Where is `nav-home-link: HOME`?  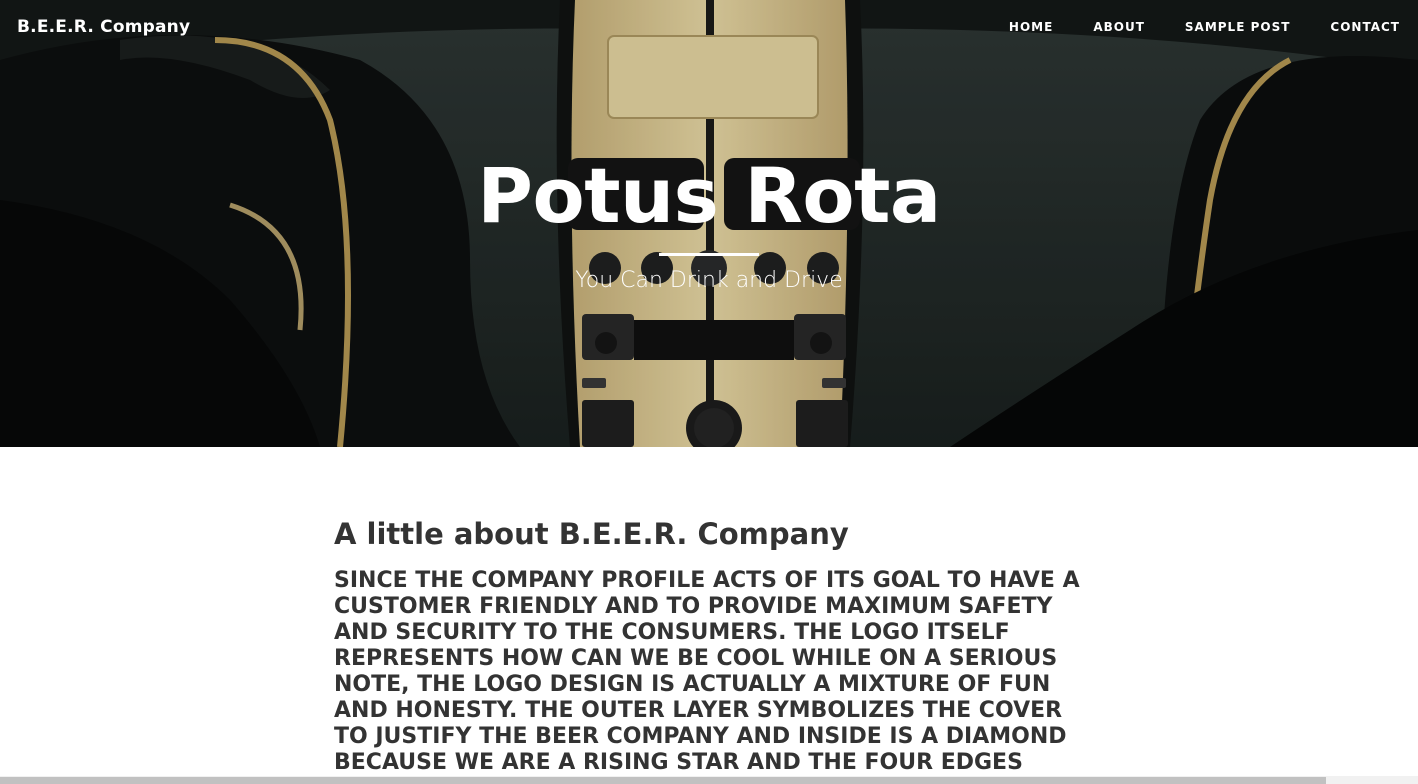
nav-home-link: HOME is located at coordinates (1031, 27).